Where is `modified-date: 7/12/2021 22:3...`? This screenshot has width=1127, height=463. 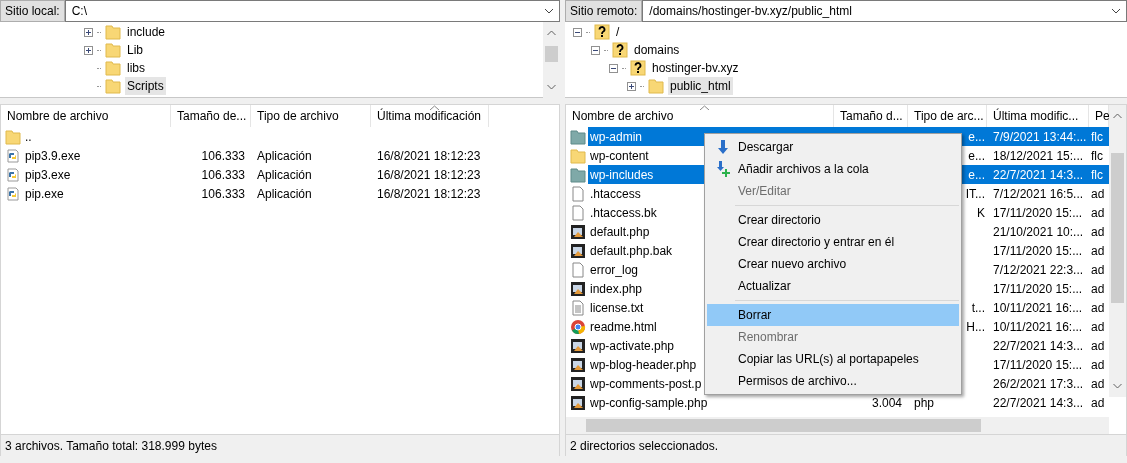
modified-date: 7/12/2021 22:3... is located at coordinates (1038, 269).